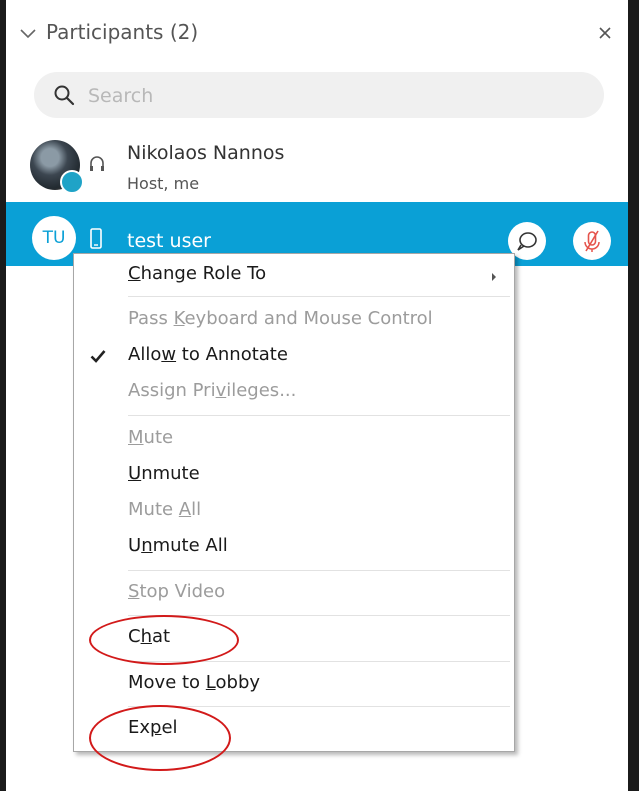 This screenshot has width=639, height=791. What do you see at coordinates (605, 33) in the screenshot?
I see `close-icon` at bounding box center [605, 33].